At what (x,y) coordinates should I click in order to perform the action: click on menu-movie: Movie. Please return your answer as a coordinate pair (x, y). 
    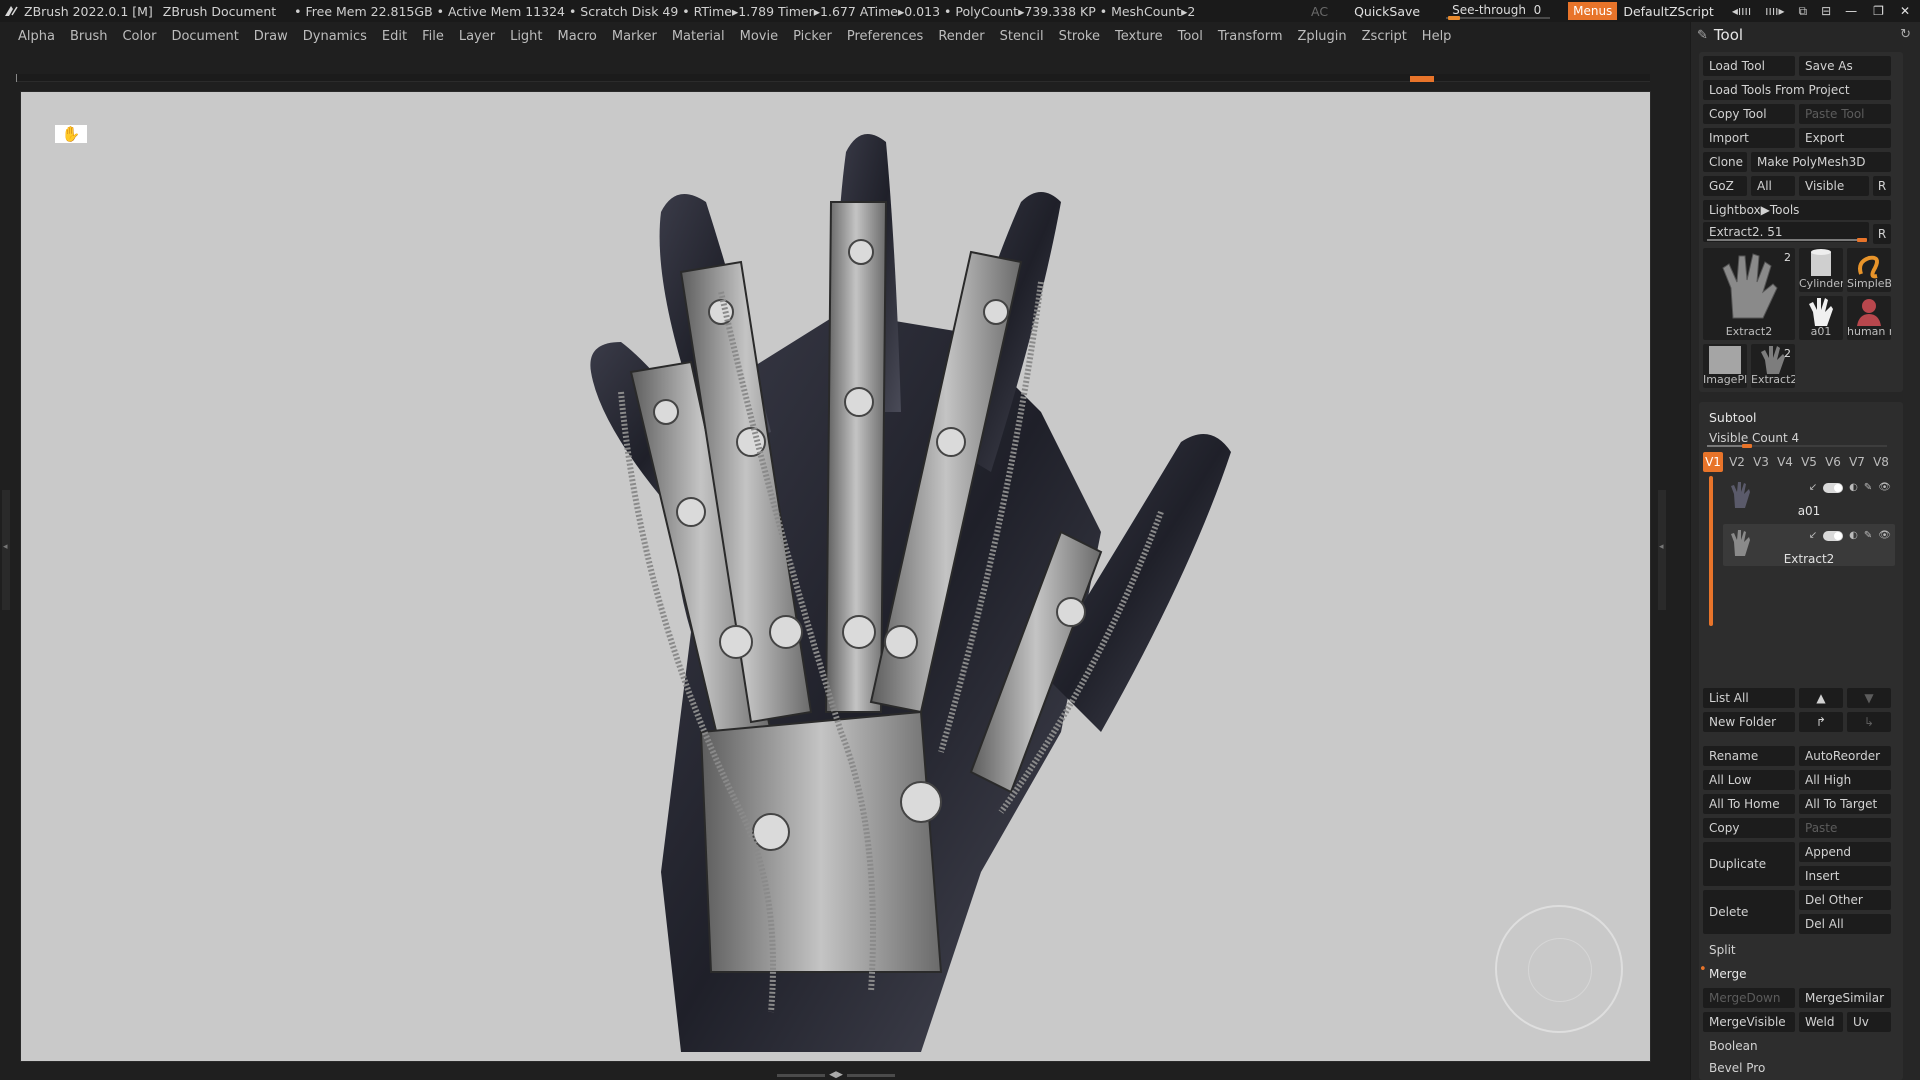
    Looking at the image, I should click on (759, 36).